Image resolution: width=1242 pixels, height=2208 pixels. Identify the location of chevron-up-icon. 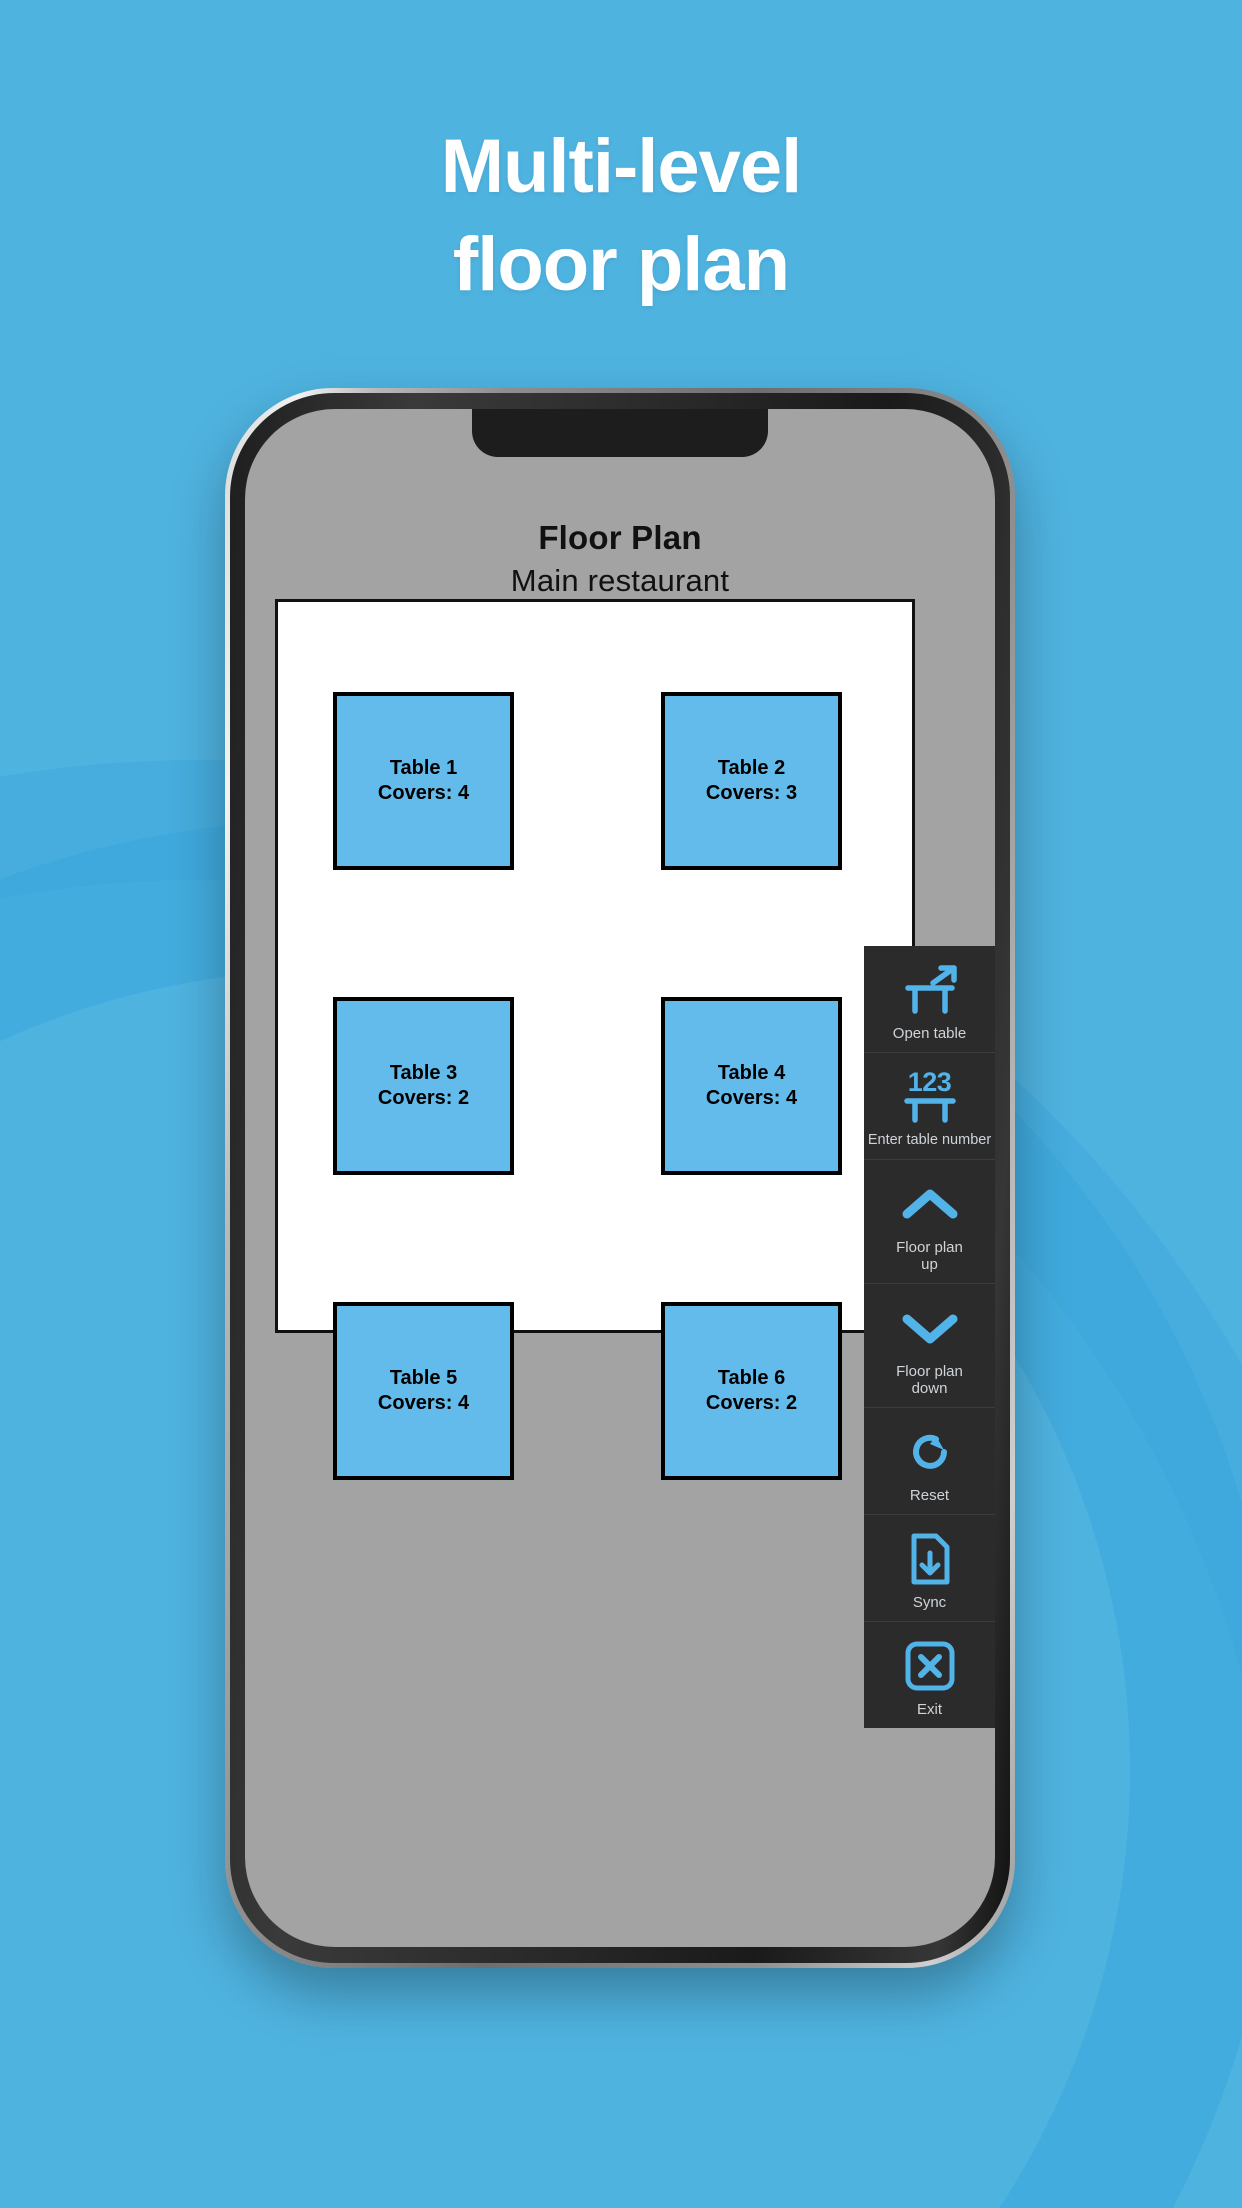
(930, 1204).